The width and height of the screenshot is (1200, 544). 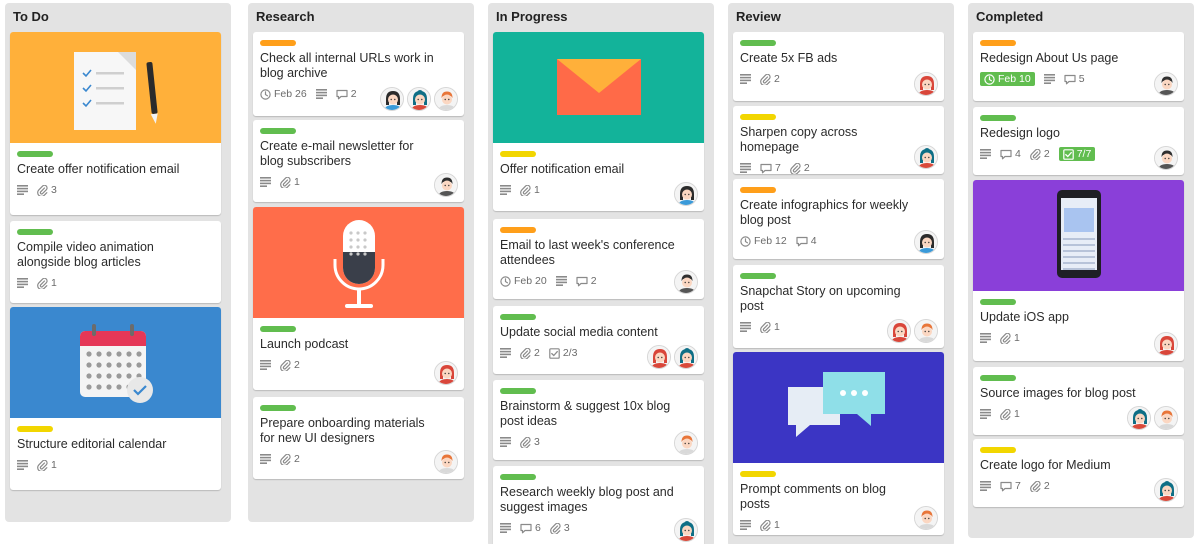 I want to click on card-title: Create logo for Medium, so click(x=1069, y=465).